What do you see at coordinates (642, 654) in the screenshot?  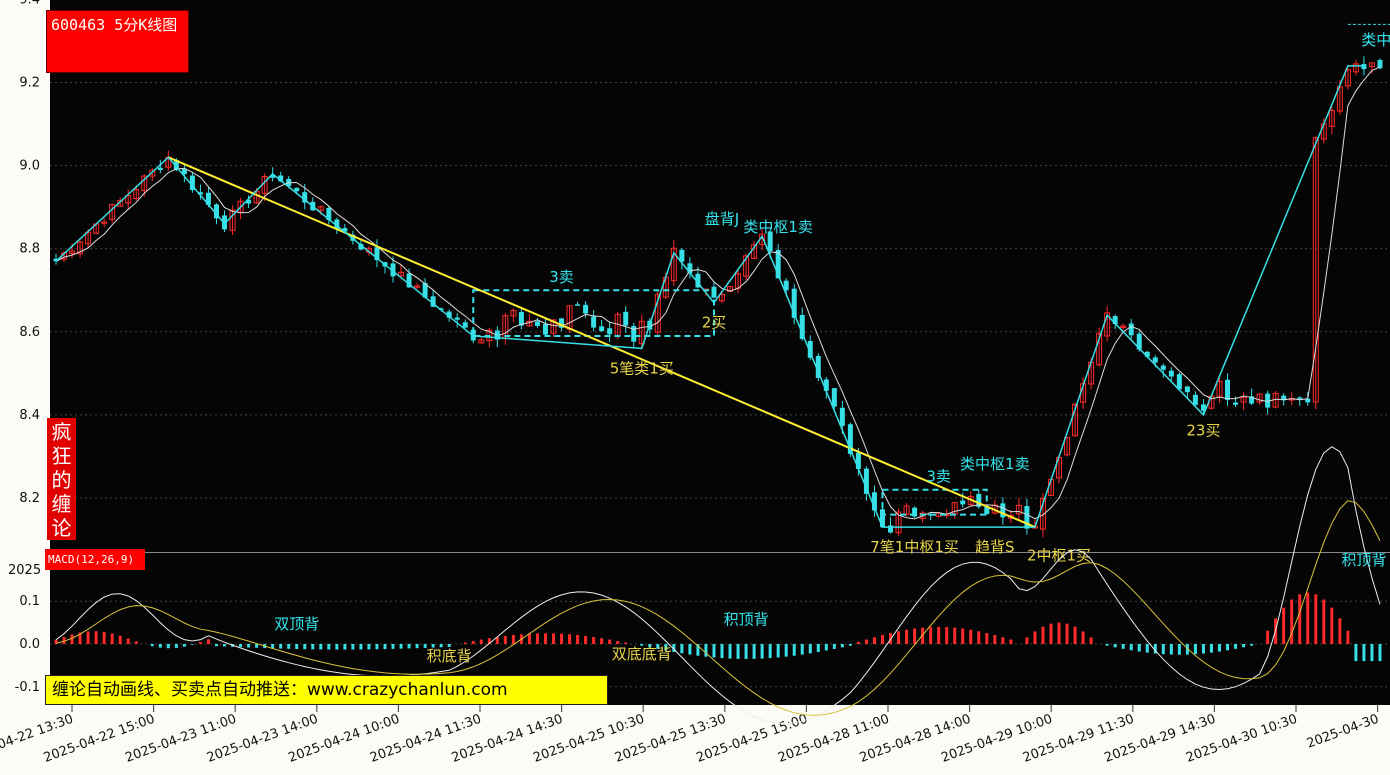 I see `macd-annotation: 双底底背` at bounding box center [642, 654].